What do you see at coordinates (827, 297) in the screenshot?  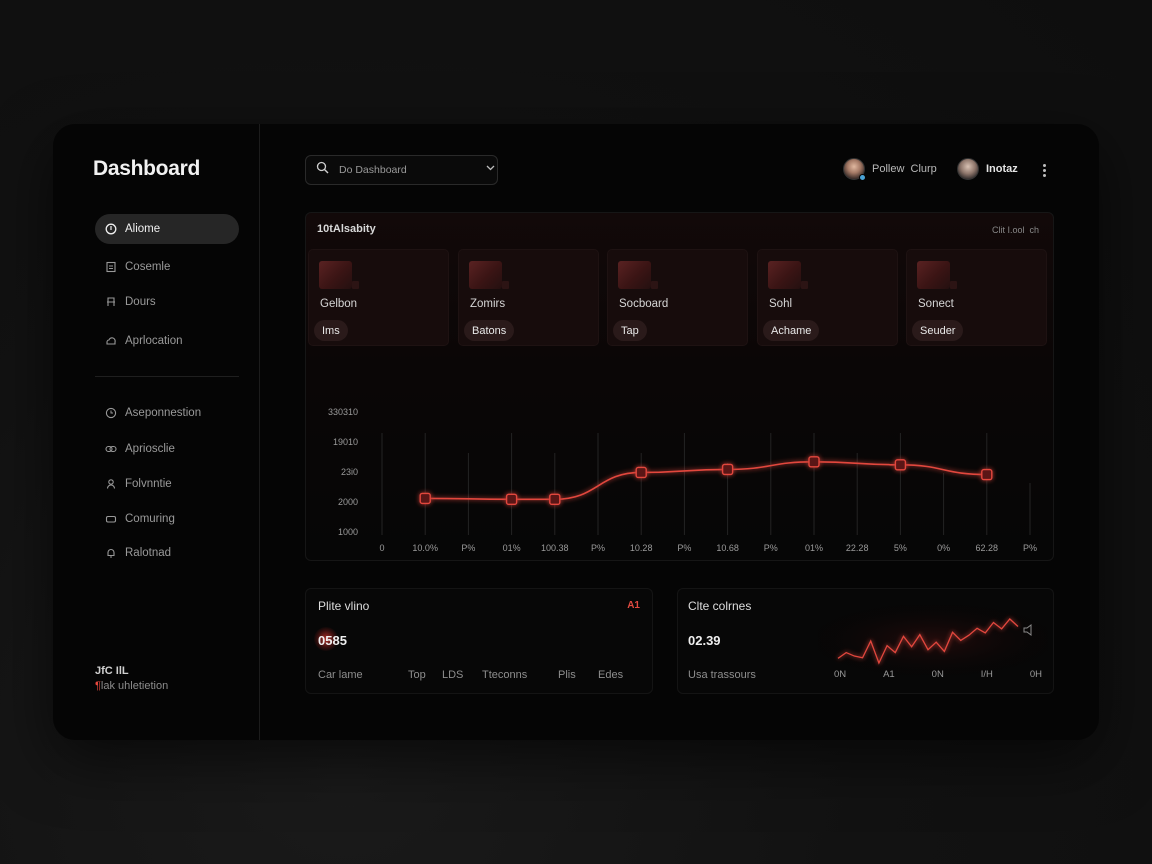 I see `category-card: Sohl Achame` at bounding box center [827, 297].